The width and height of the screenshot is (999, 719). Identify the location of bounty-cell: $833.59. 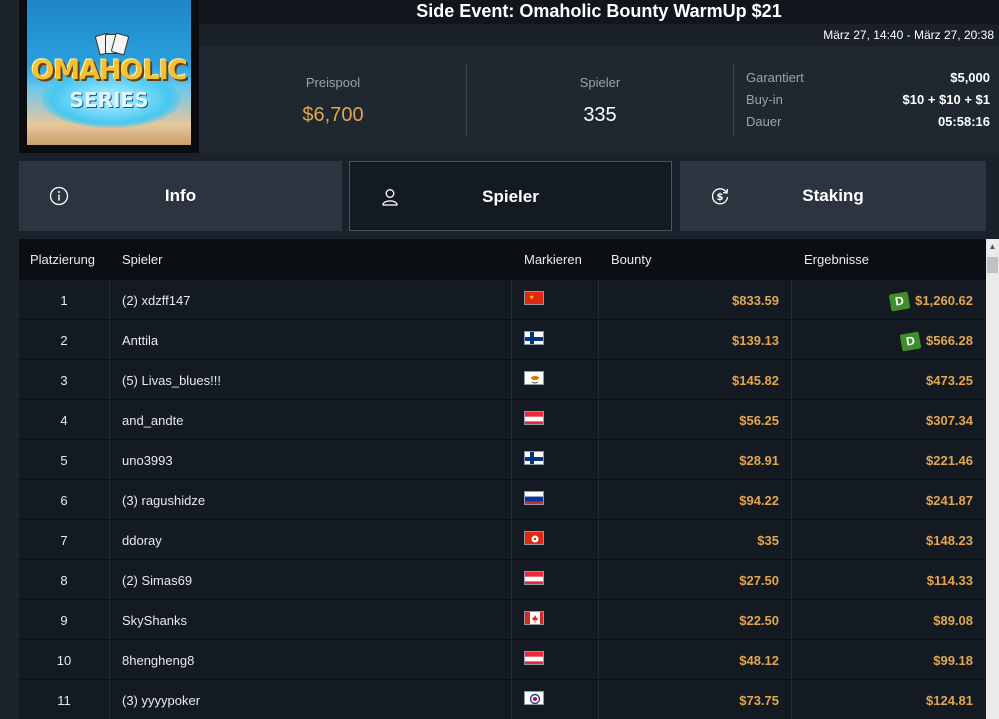
(755, 300).